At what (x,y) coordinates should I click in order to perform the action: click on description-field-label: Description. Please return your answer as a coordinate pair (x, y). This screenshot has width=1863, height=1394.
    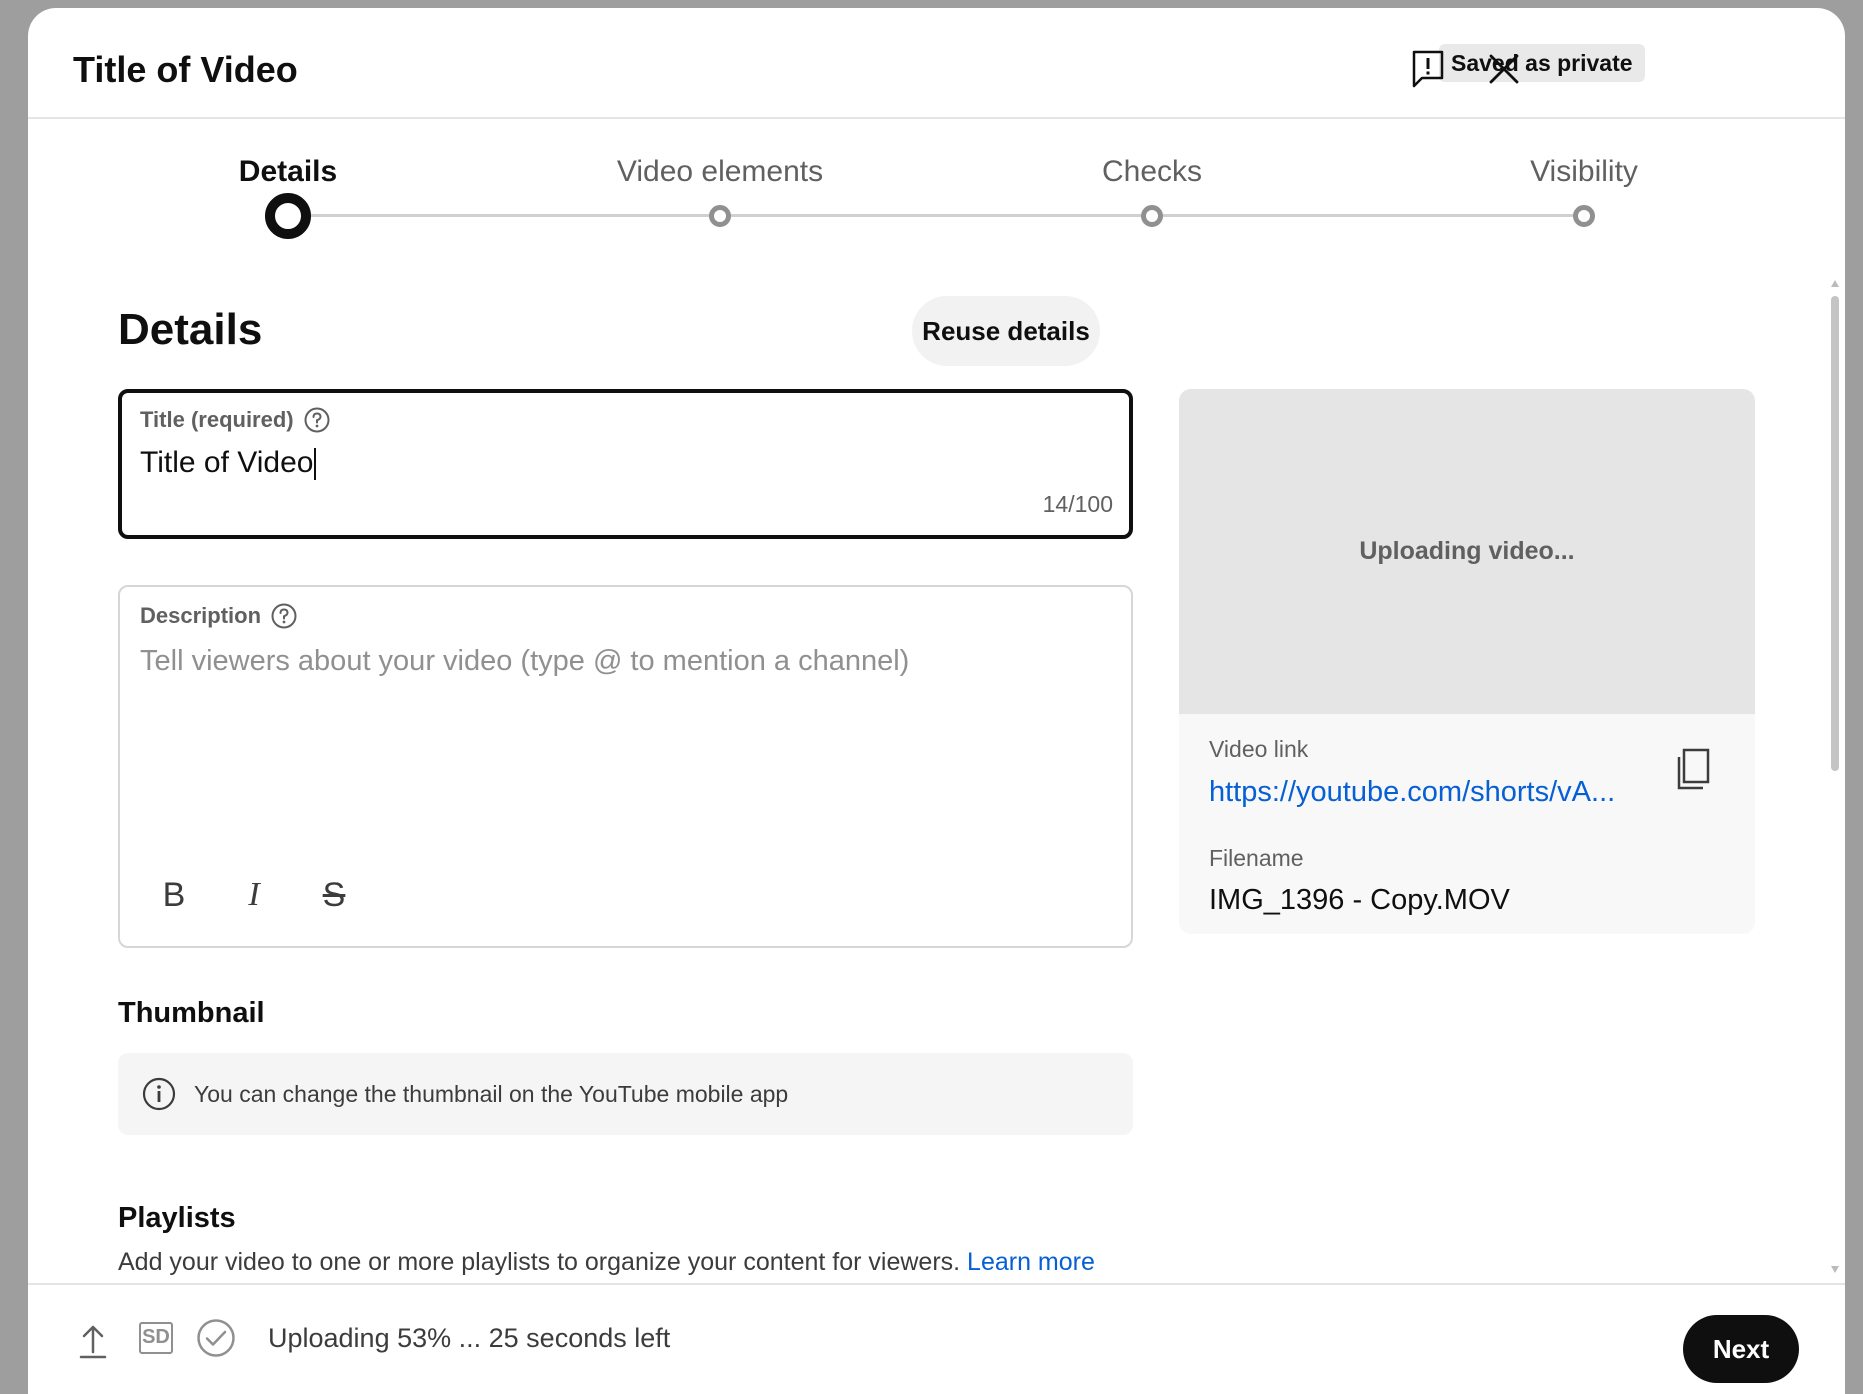
    Looking at the image, I should click on (201, 615).